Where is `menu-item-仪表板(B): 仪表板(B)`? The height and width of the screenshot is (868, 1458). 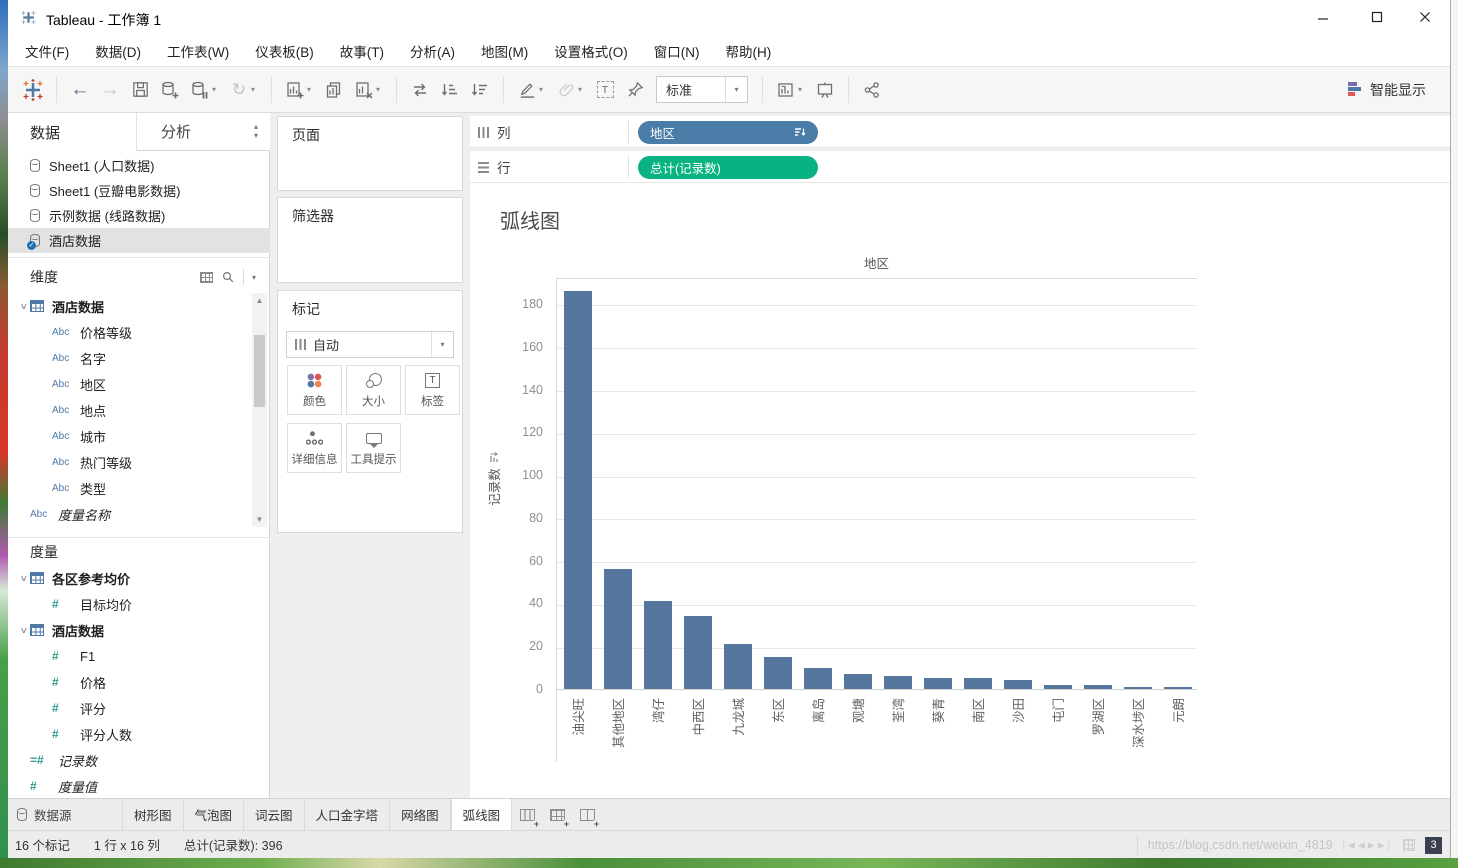
menu-item-仪表板(B): 仪表板(B) is located at coordinates (284, 51).